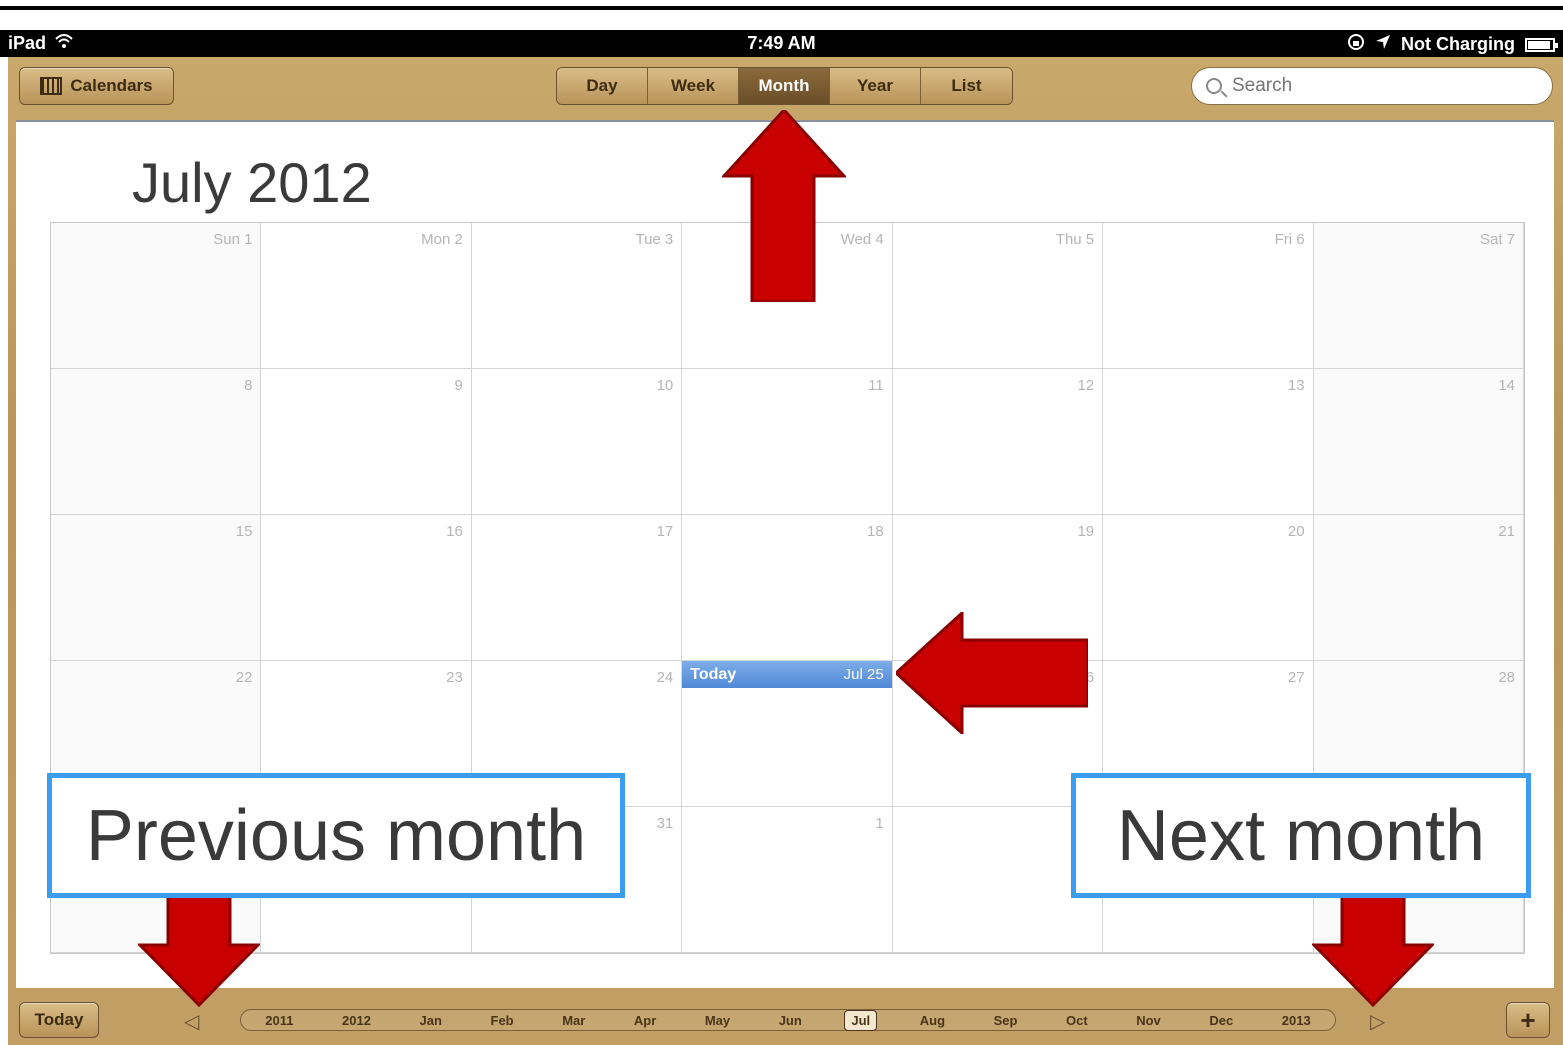  I want to click on timeline-item: Sep, so click(1006, 1020).